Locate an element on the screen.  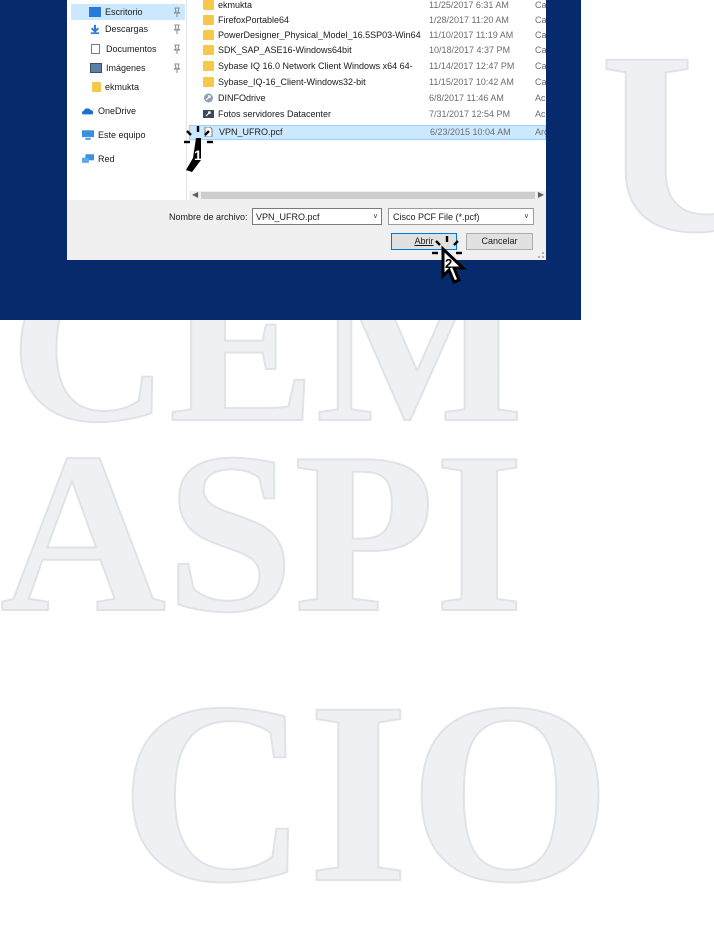
nav-item-descargas: Descargas is located at coordinates (128, 29).